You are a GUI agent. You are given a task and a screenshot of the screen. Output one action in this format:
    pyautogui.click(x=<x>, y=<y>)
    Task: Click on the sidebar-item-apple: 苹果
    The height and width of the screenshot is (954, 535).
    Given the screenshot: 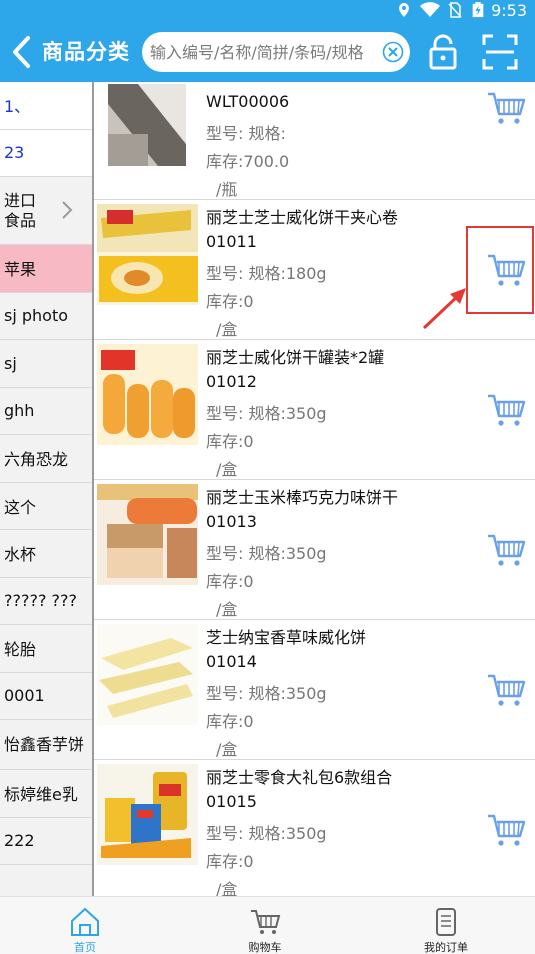 What is the action you would take?
    pyautogui.click(x=46, y=269)
    